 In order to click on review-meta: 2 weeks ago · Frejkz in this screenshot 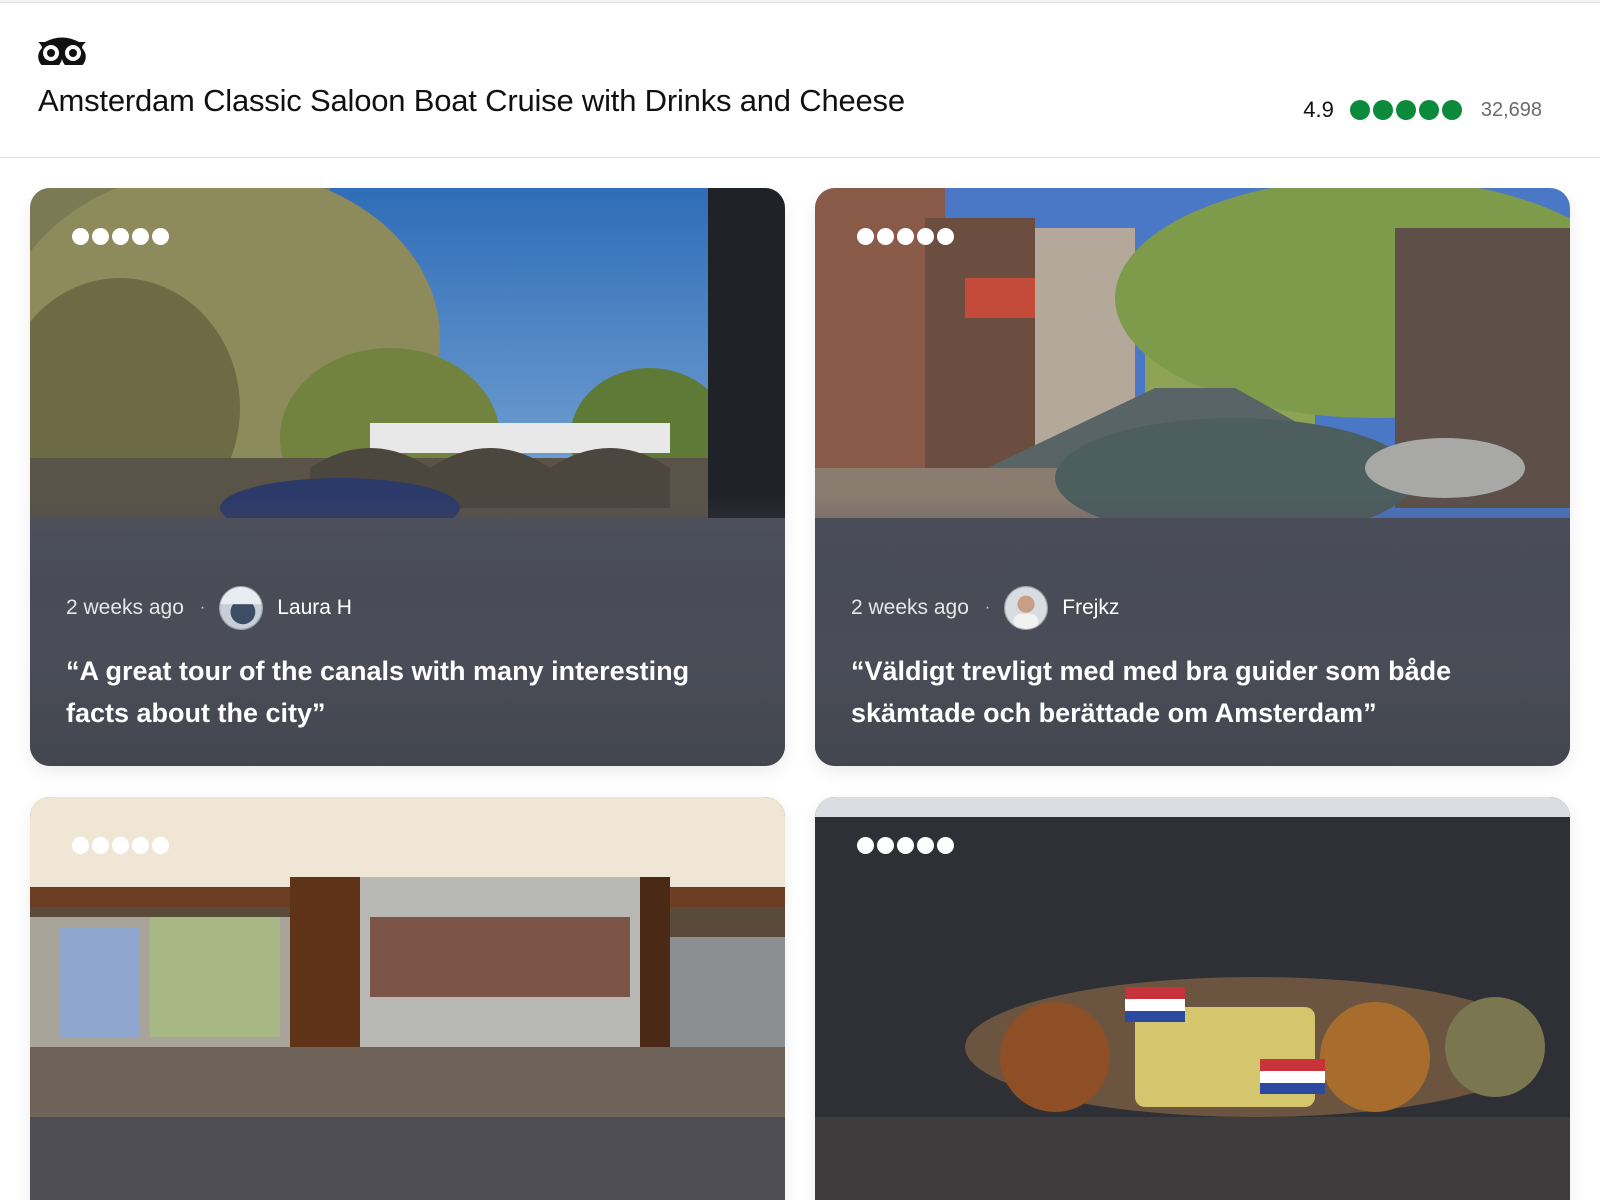, I will do `click(985, 608)`.